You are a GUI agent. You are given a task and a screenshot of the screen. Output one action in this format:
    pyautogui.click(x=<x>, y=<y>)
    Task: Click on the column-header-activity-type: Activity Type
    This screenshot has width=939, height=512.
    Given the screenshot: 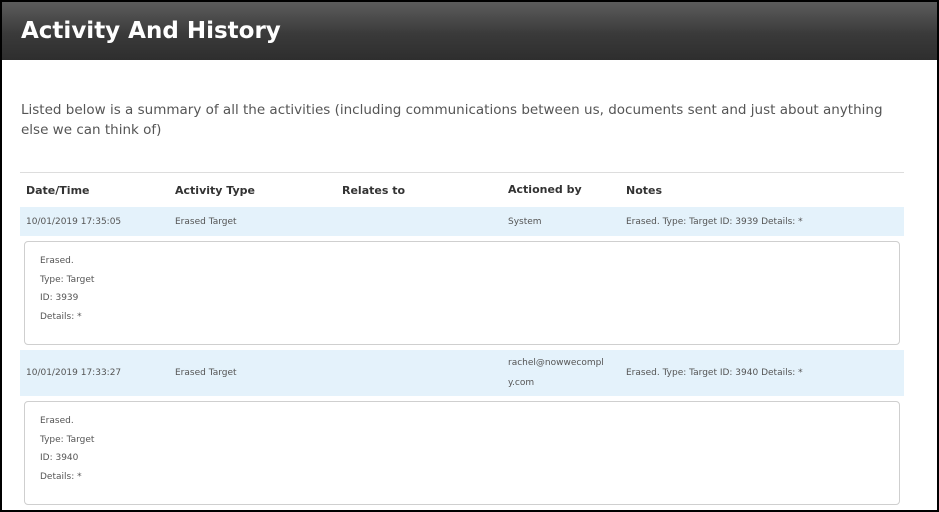 What is the action you would take?
    pyautogui.click(x=215, y=190)
    